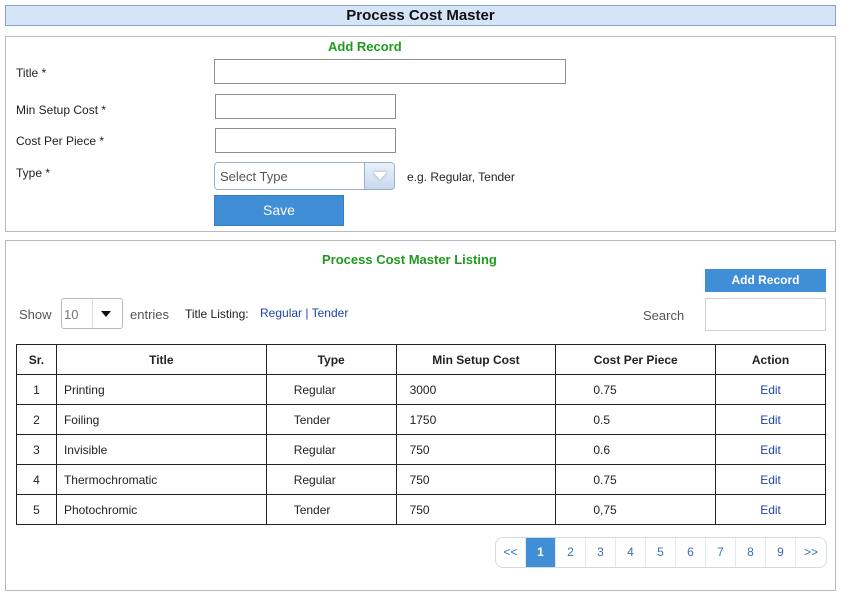 This screenshot has height=596, width=841. What do you see at coordinates (161, 479) in the screenshot?
I see `cell-title: Thermochromatic` at bounding box center [161, 479].